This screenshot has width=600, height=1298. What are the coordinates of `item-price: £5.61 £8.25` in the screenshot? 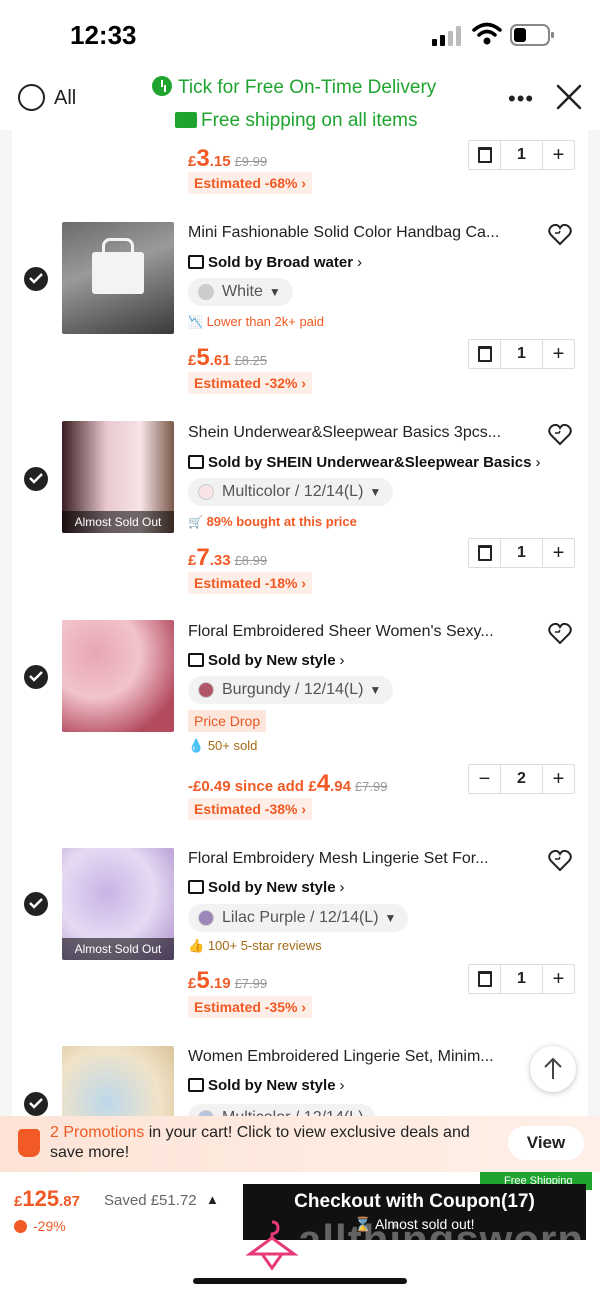 It's located at (228, 357).